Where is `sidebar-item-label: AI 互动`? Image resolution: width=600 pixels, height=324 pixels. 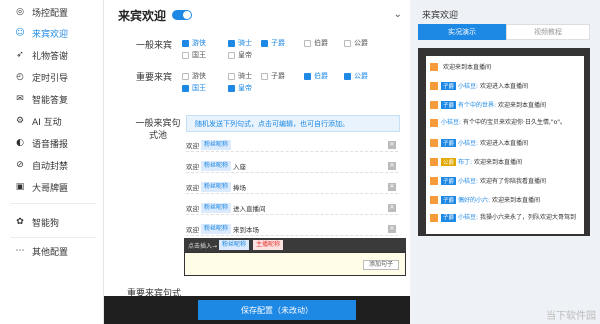 sidebar-item-label: AI 互动 is located at coordinates (47, 122).